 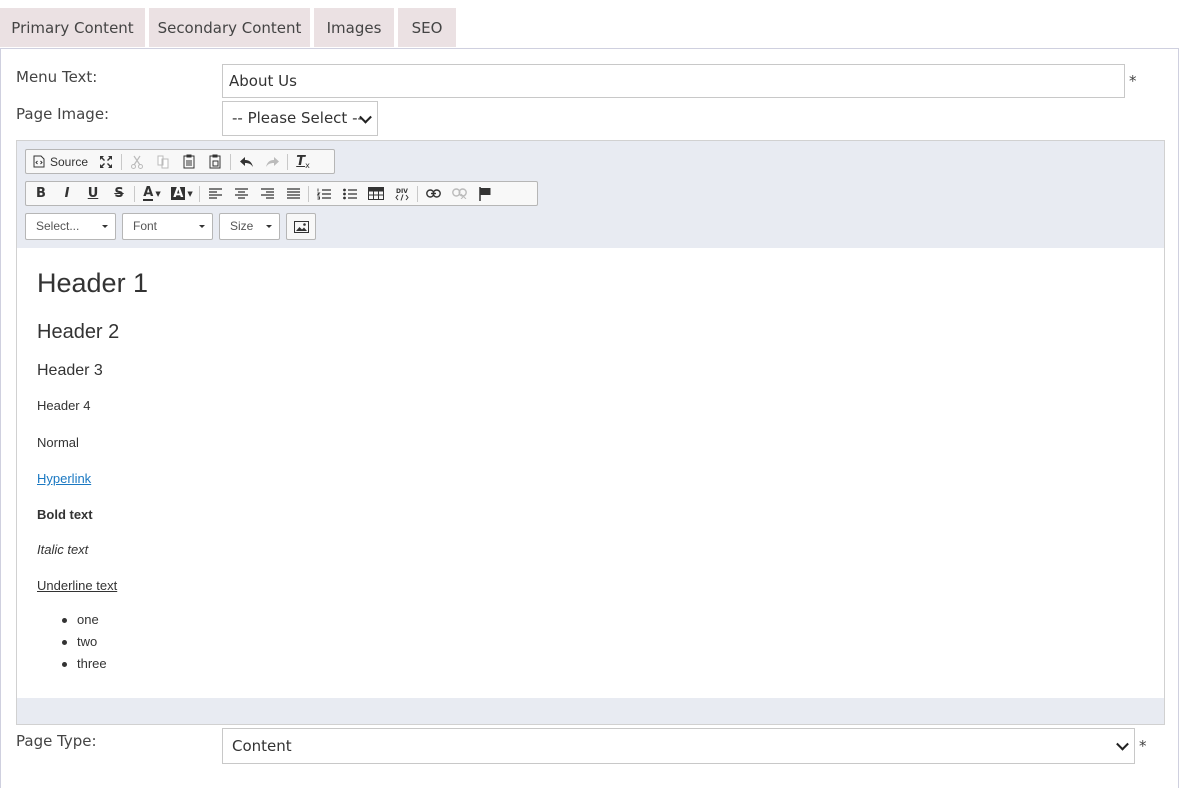 I want to click on list-item: three, so click(x=82, y=667).